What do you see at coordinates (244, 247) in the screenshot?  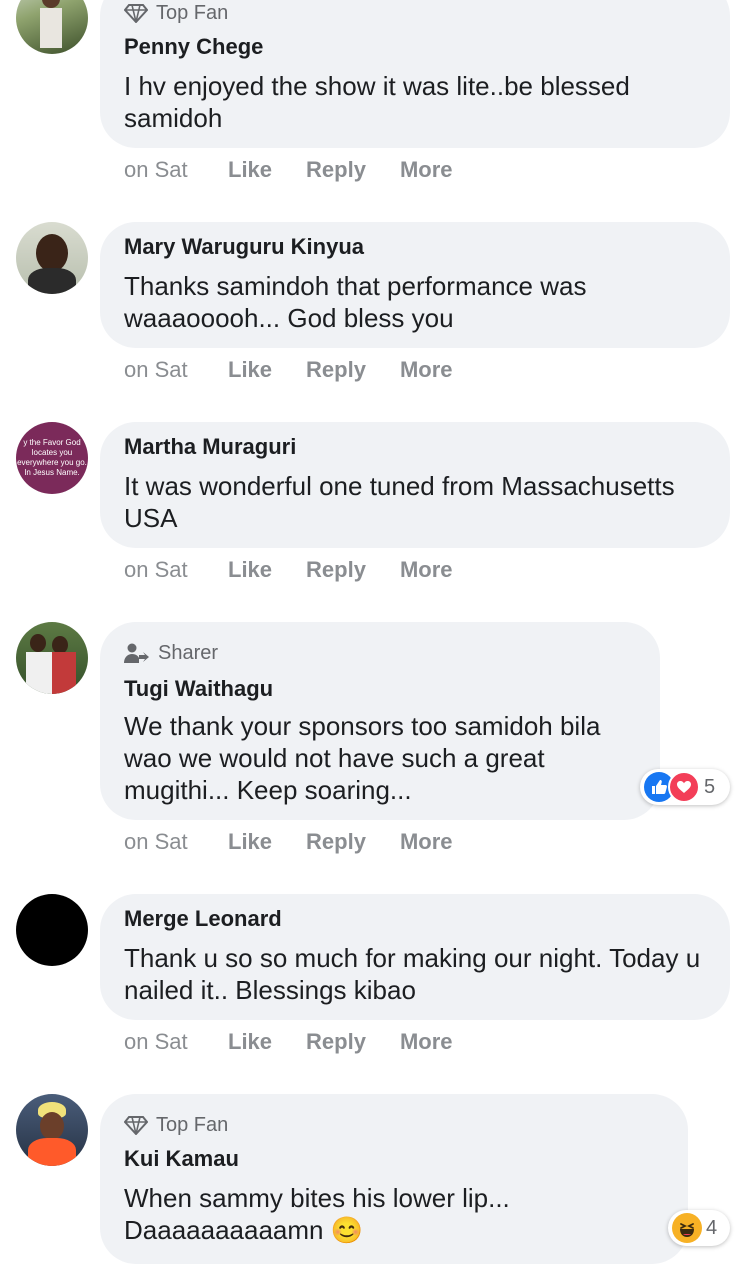 I see `commenter-name: Mary Waruguru Kinyua` at bounding box center [244, 247].